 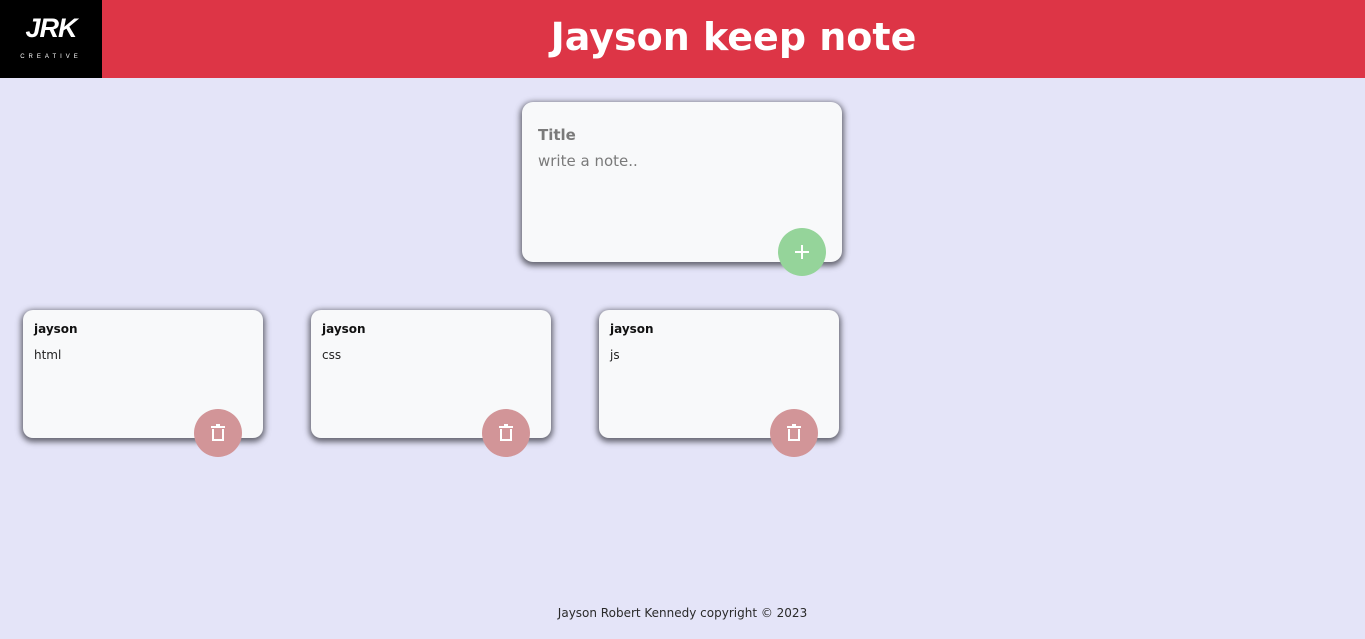 I want to click on note-card: jayson css, so click(x=431, y=383).